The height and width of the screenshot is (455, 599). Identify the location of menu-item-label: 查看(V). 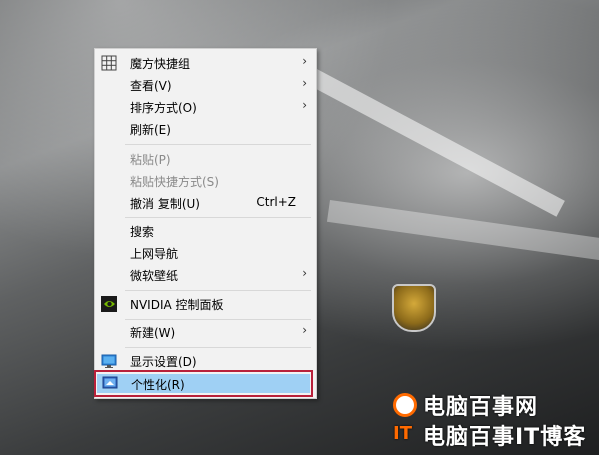
(151, 86).